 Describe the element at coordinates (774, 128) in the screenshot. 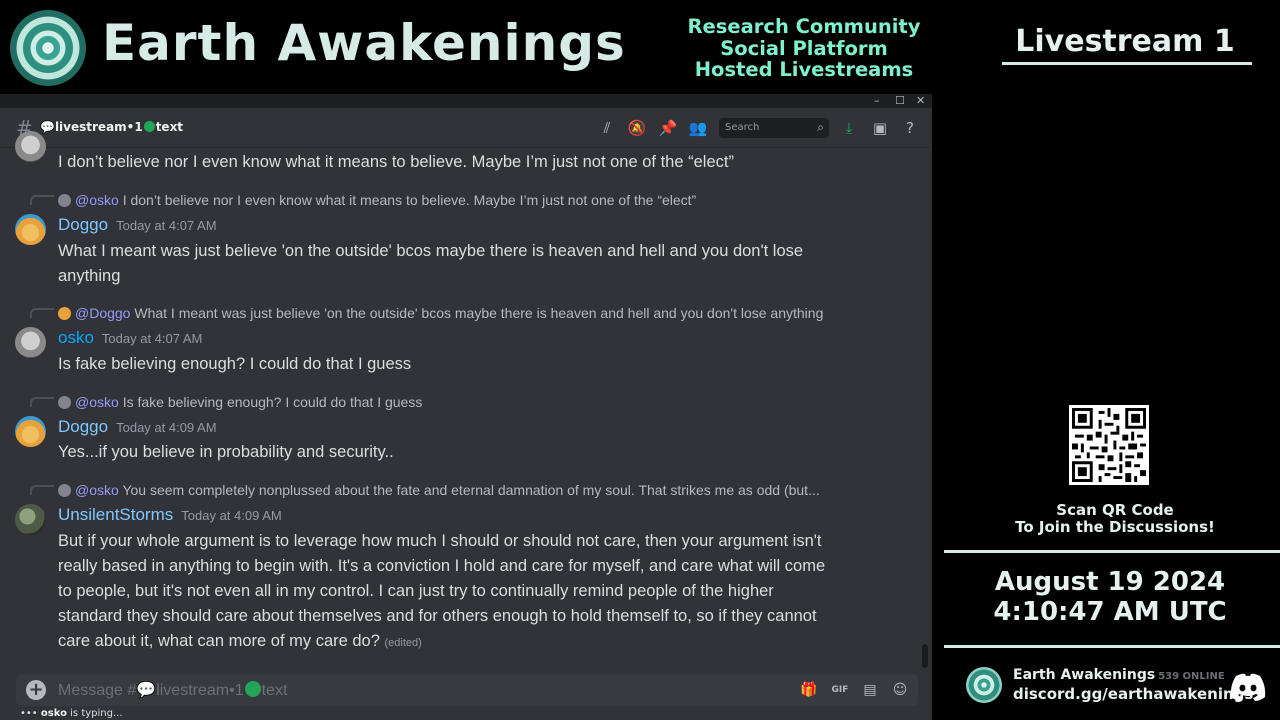

I see `search-box: Search ⌕` at that location.